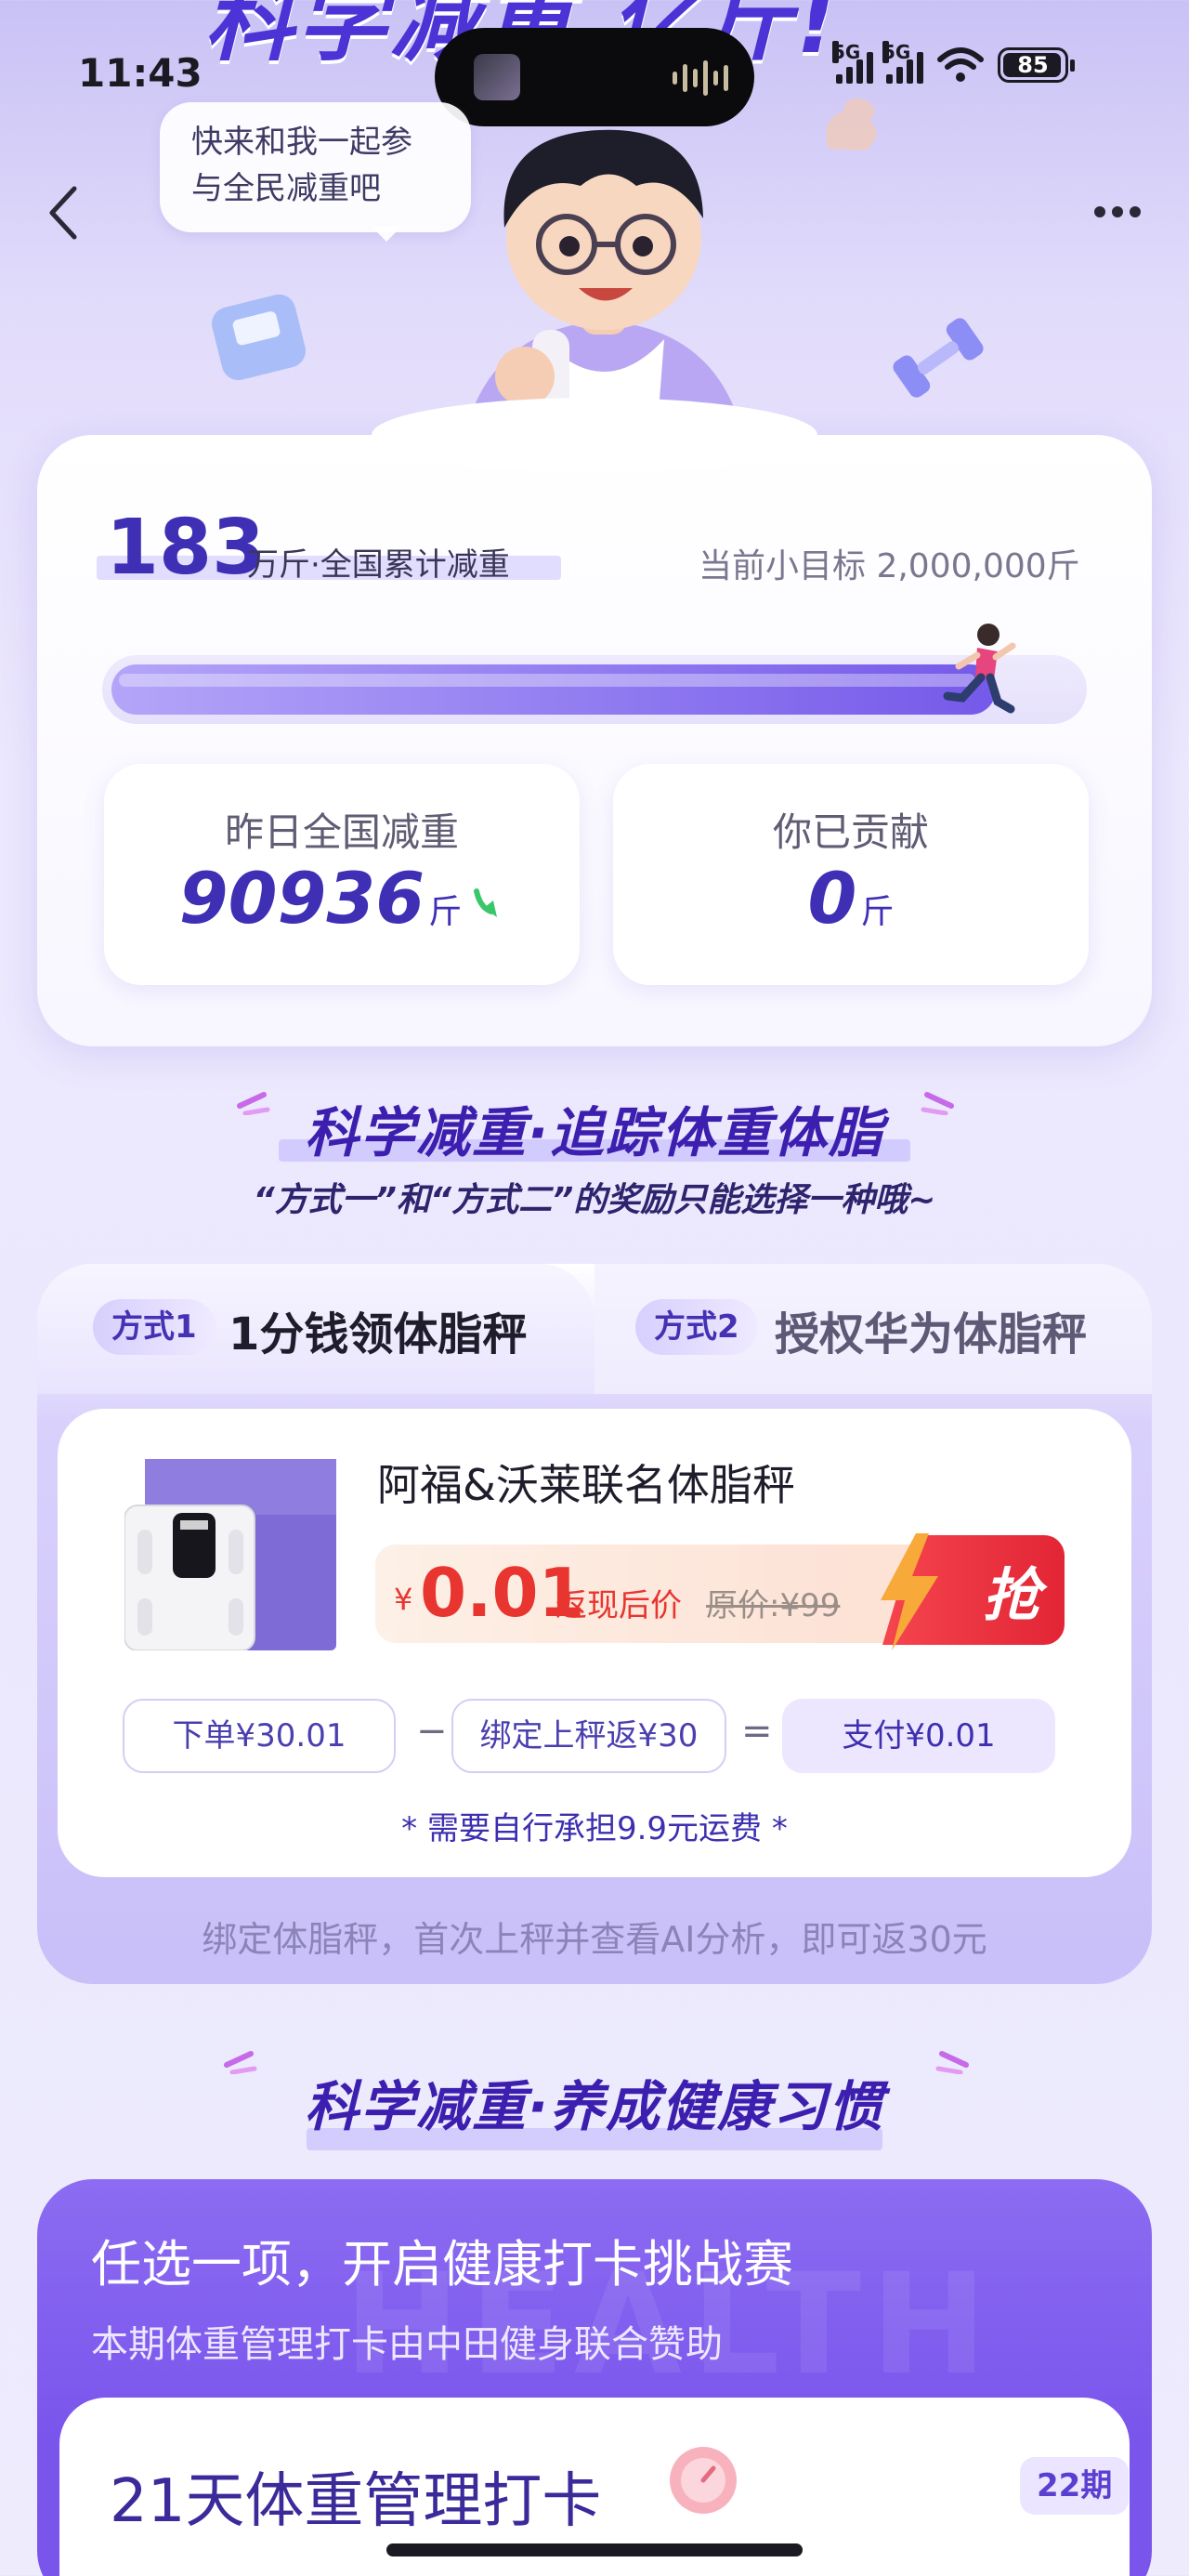 This screenshot has height=2576, width=1189. Describe the element at coordinates (154, 1327) in the screenshot. I see `tab-option-1-badge: 方式1` at that location.